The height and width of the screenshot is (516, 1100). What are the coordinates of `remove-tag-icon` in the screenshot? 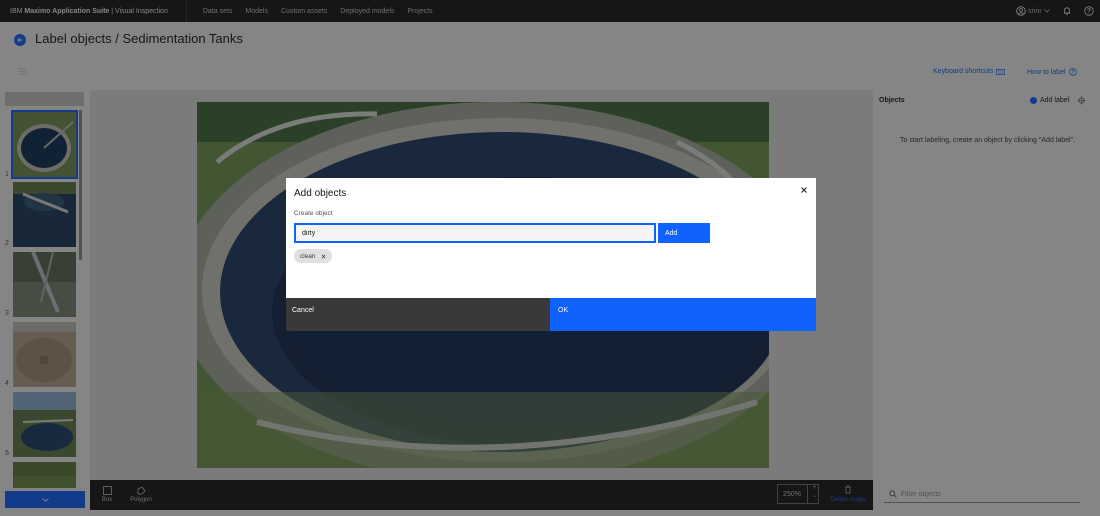 It's located at (323, 256).